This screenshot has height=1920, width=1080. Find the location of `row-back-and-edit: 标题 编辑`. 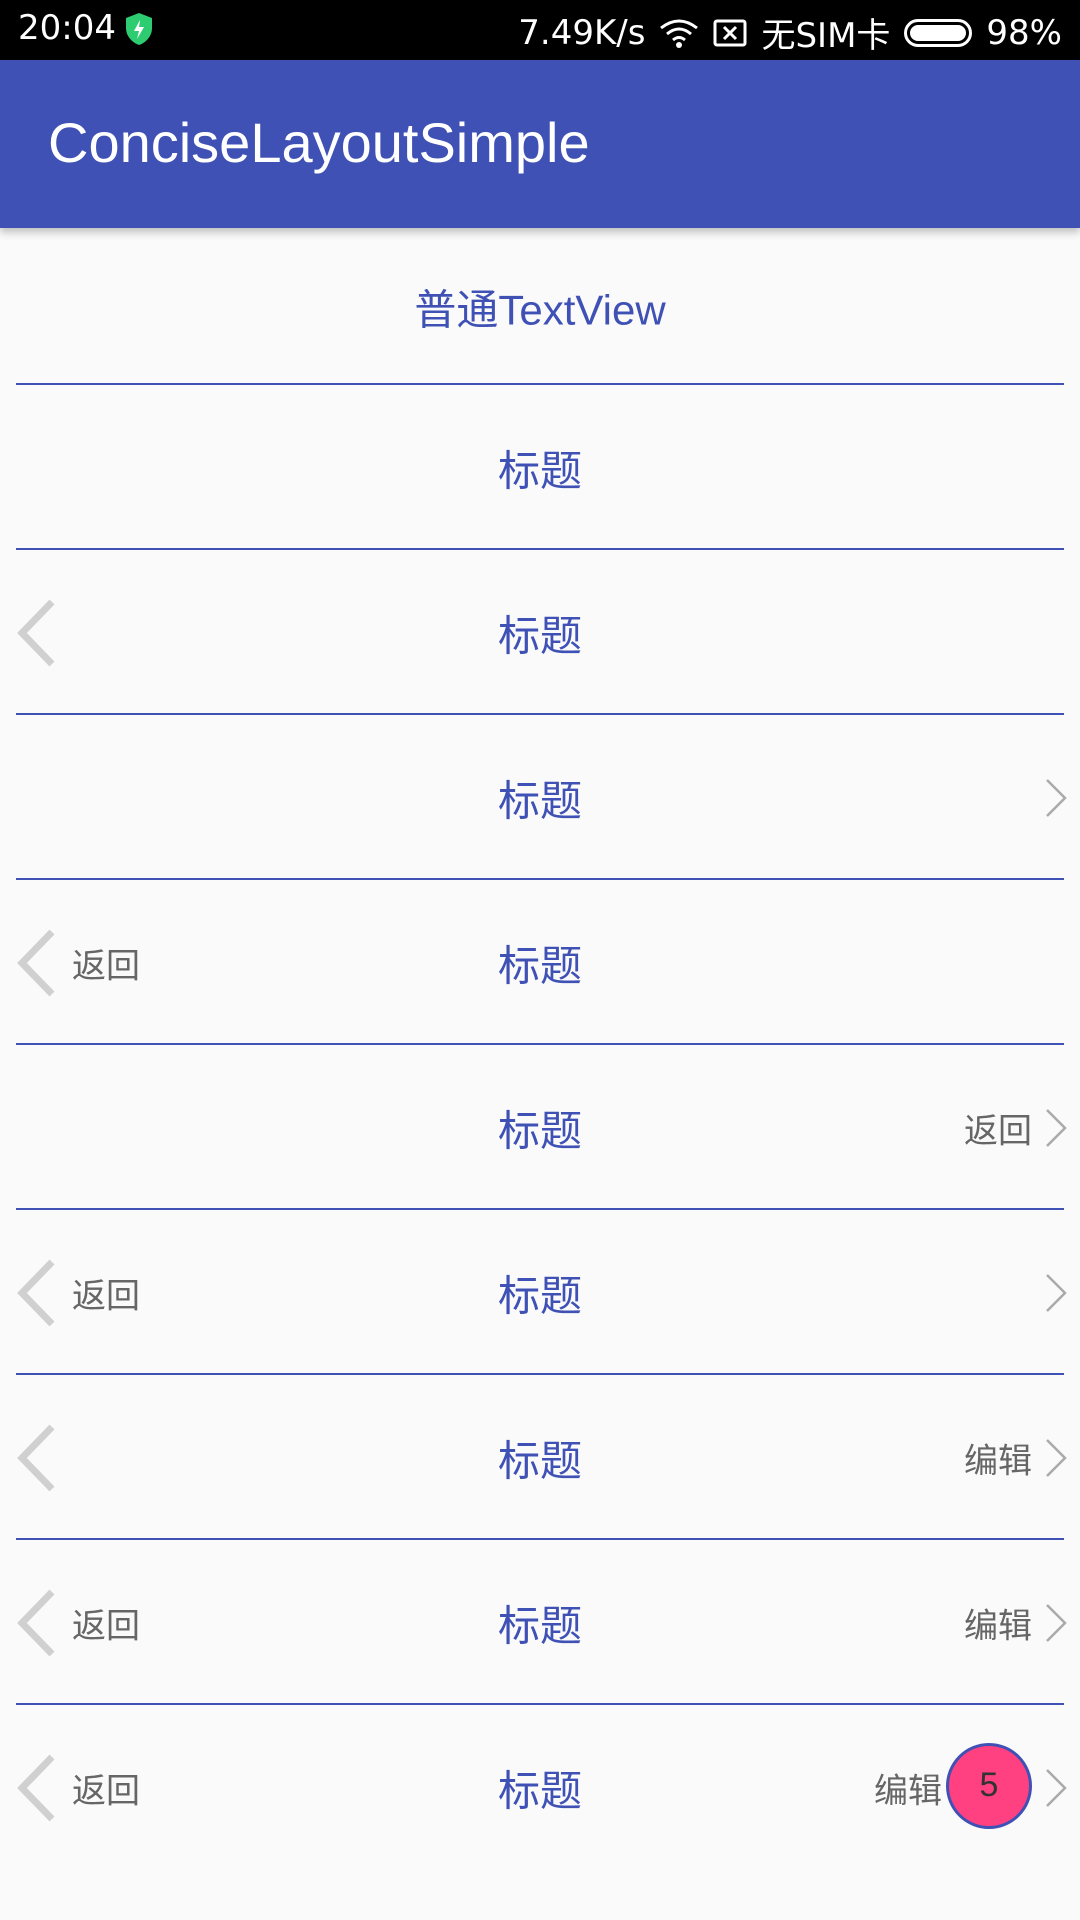

row-back-and-edit: 标题 编辑 is located at coordinates (540, 1457).